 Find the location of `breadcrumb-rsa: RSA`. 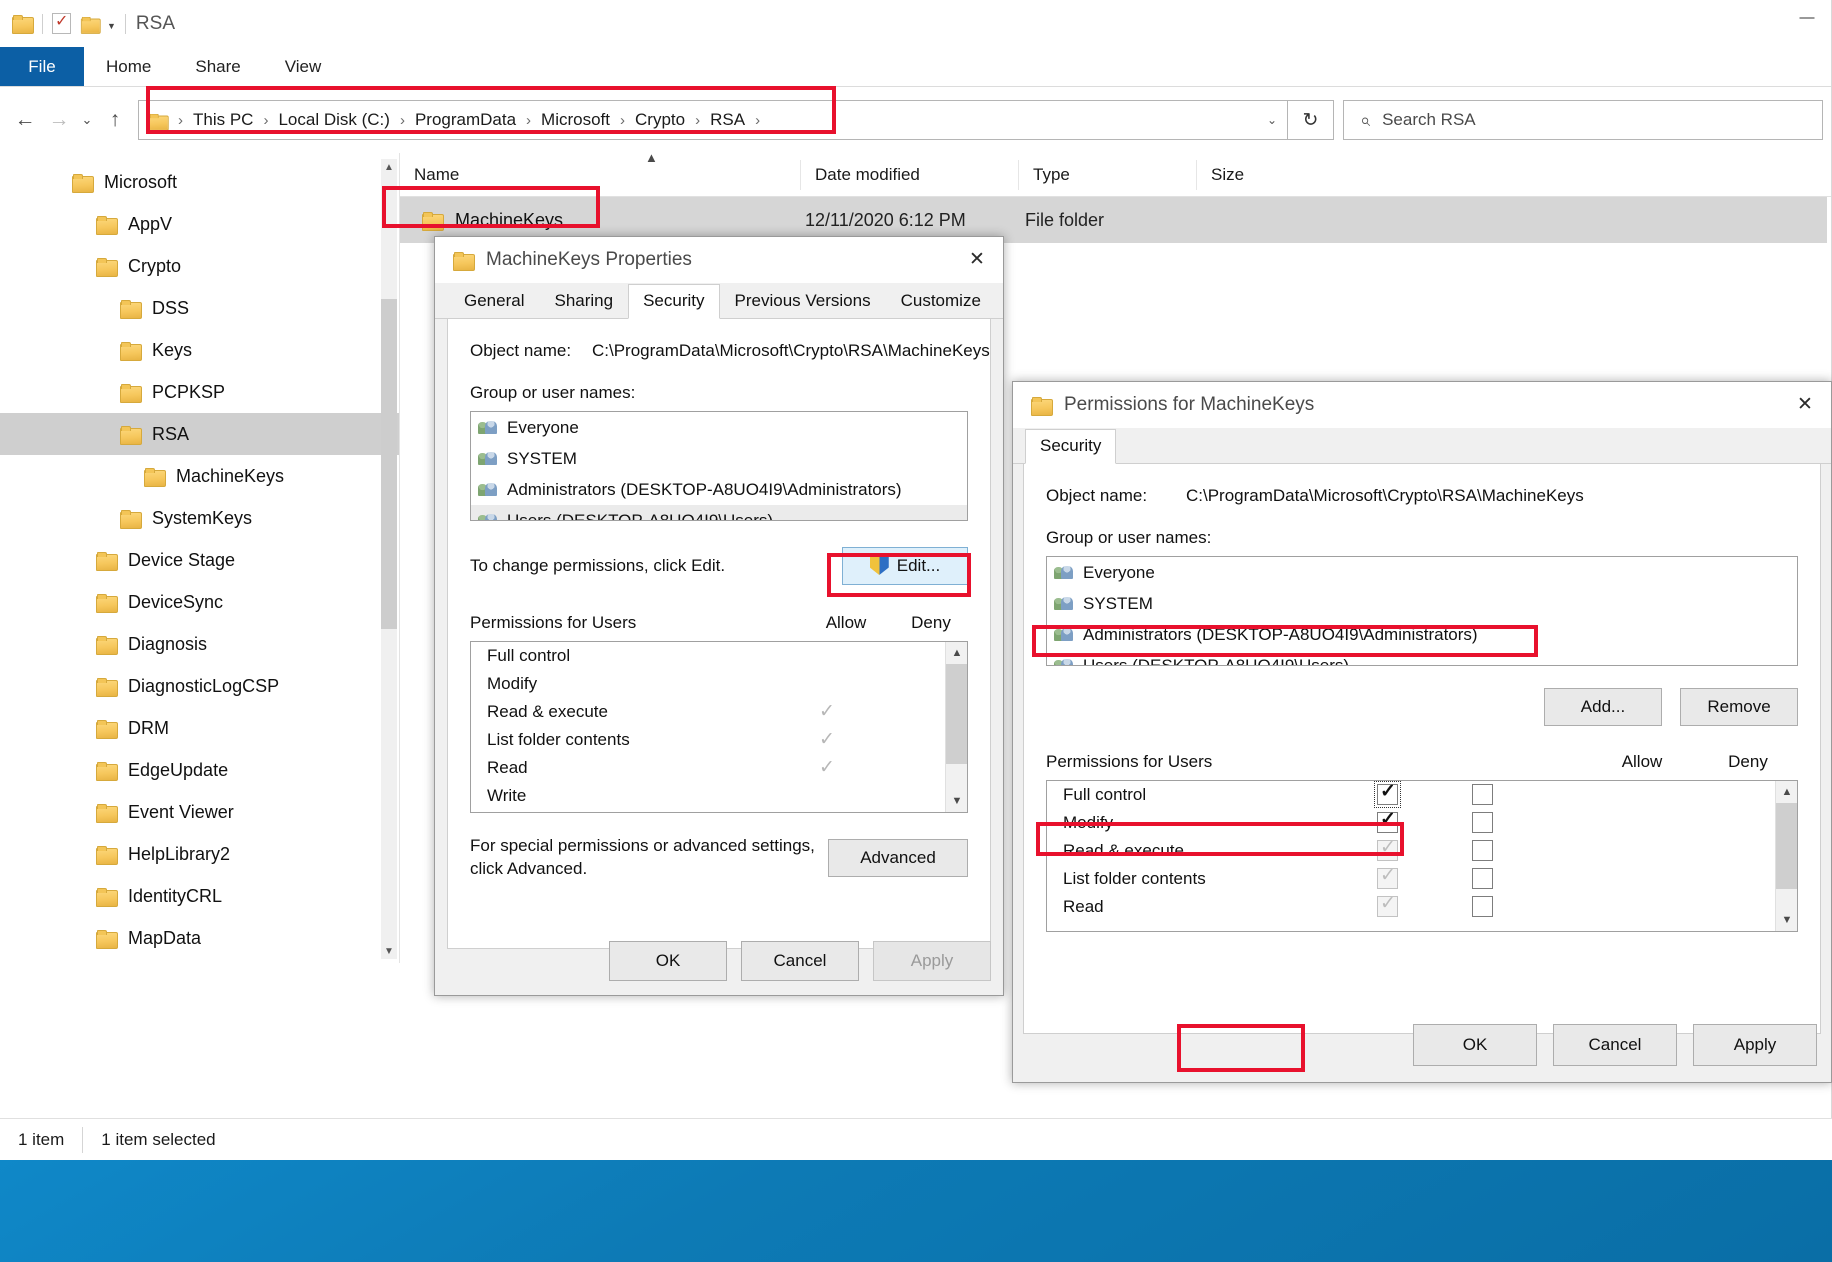

breadcrumb-rsa: RSA is located at coordinates (727, 120).